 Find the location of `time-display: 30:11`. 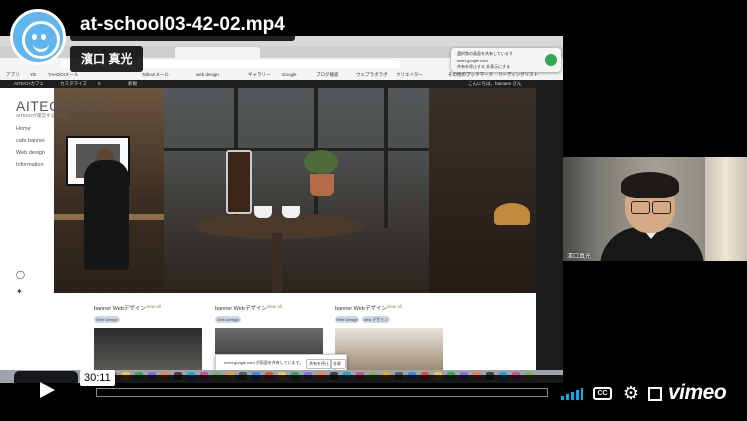

time-display: 30:11 is located at coordinates (97, 378).